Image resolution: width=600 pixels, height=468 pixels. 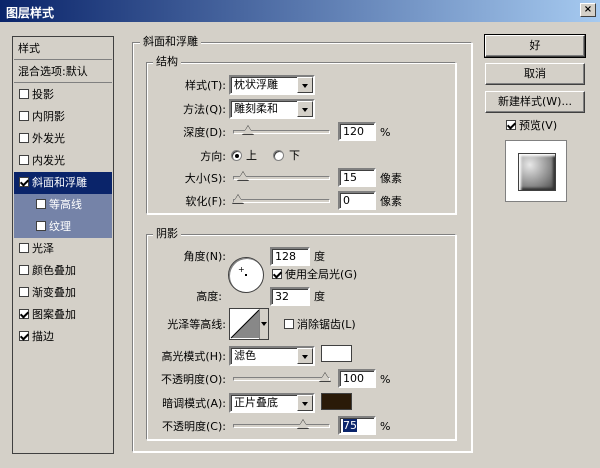 What do you see at coordinates (41, 226) in the screenshot?
I see `checkbox-texture` at bounding box center [41, 226].